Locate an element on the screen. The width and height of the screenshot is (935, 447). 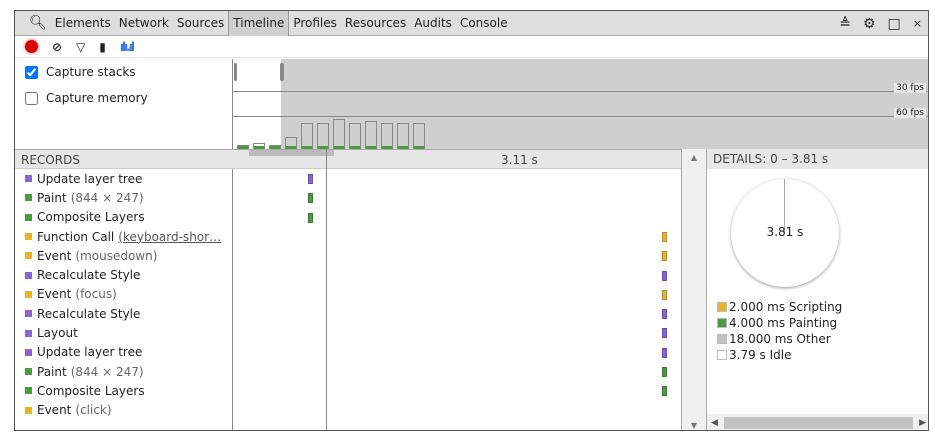
record-detail: (focus) is located at coordinates (96, 294).